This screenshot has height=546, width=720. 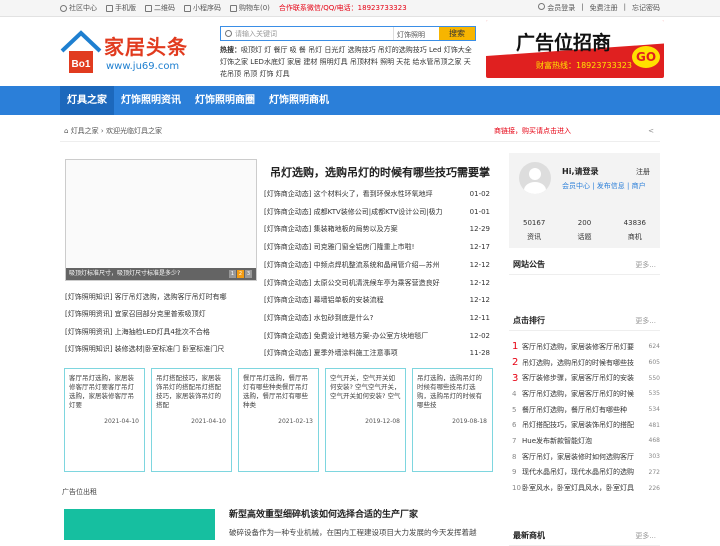 What do you see at coordinates (643, 172) in the screenshot?
I see `register-button: 注册` at bounding box center [643, 172].